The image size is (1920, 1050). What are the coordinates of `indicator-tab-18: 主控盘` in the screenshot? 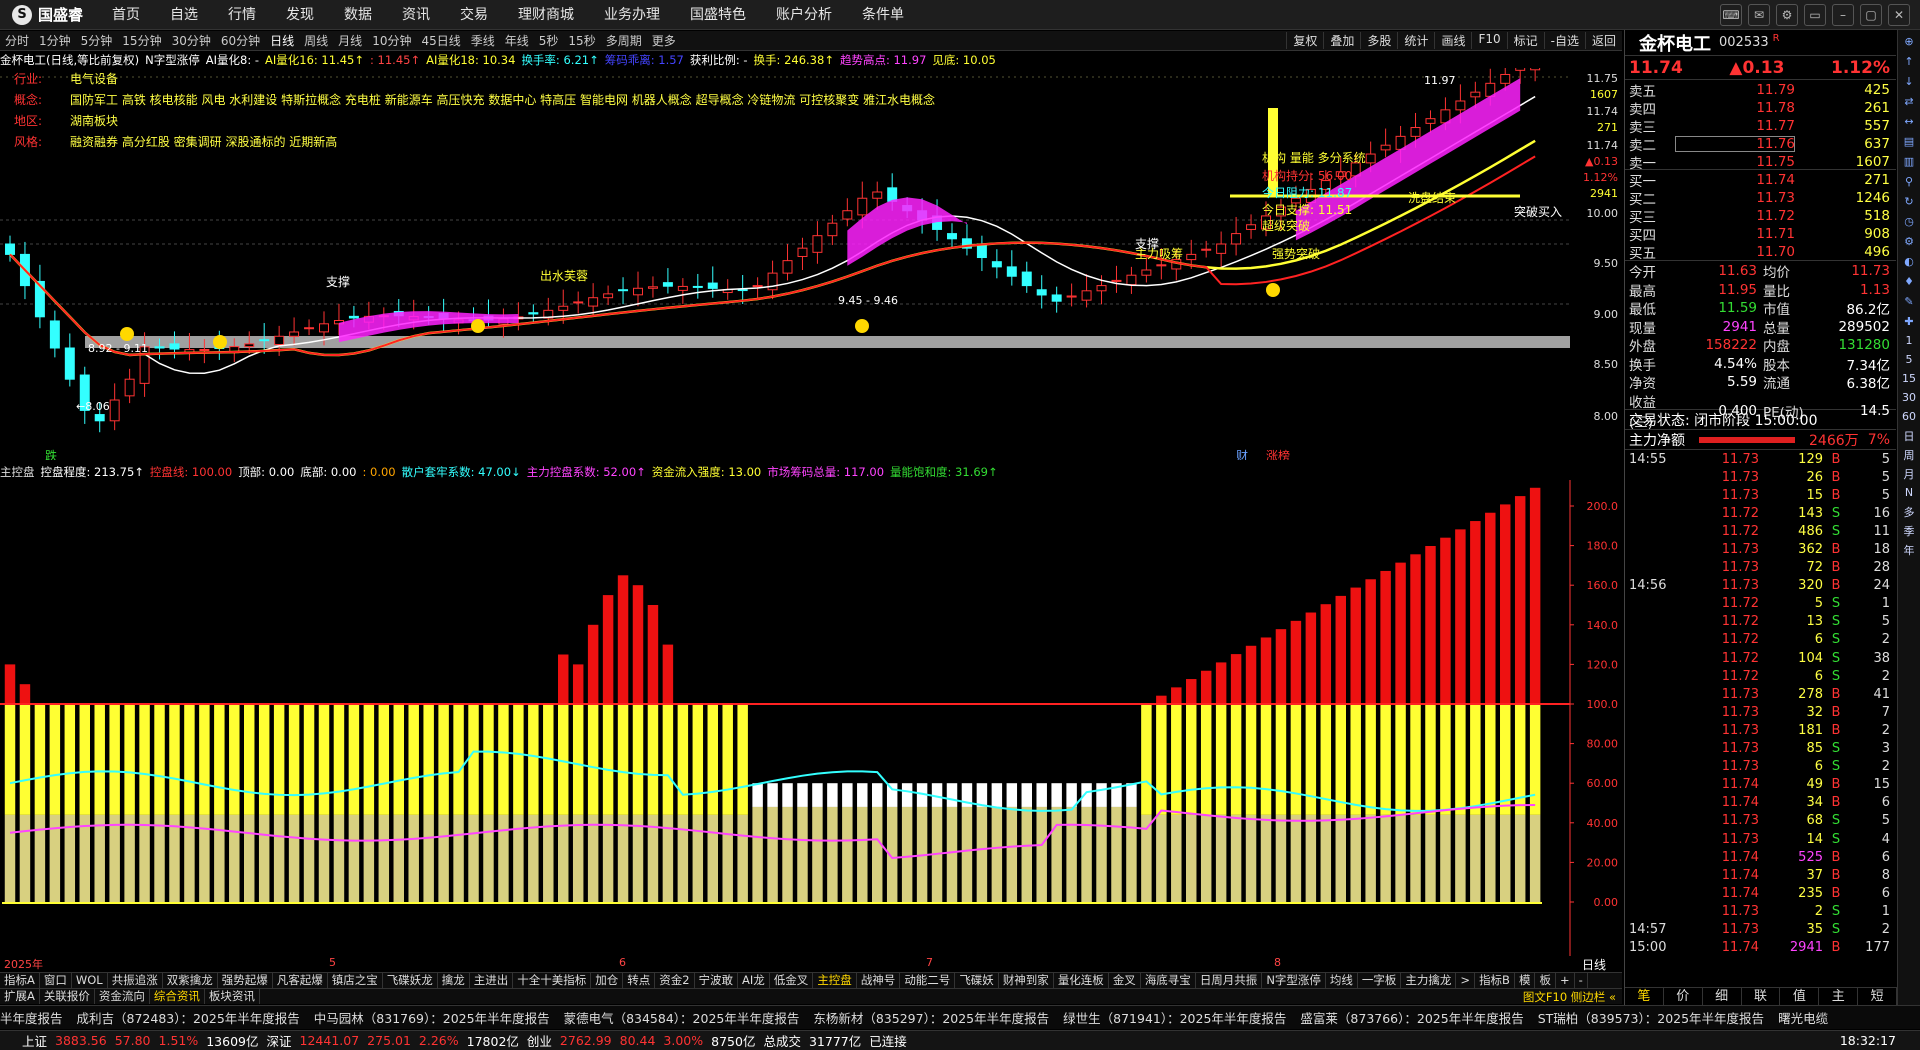 It's located at (835, 980).